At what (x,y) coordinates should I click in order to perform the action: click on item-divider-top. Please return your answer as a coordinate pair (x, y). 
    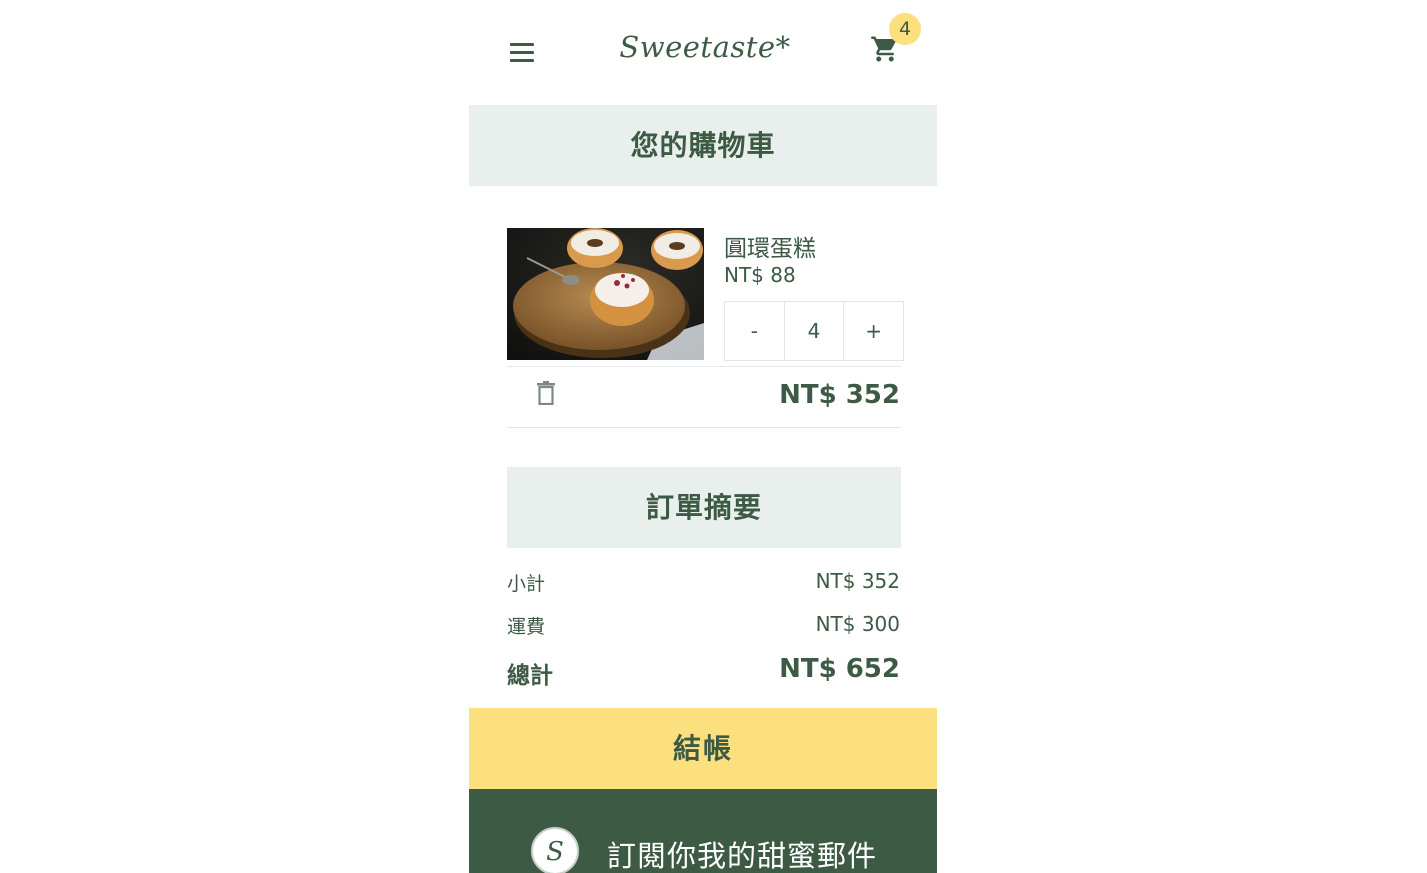
    Looking at the image, I should click on (704, 366).